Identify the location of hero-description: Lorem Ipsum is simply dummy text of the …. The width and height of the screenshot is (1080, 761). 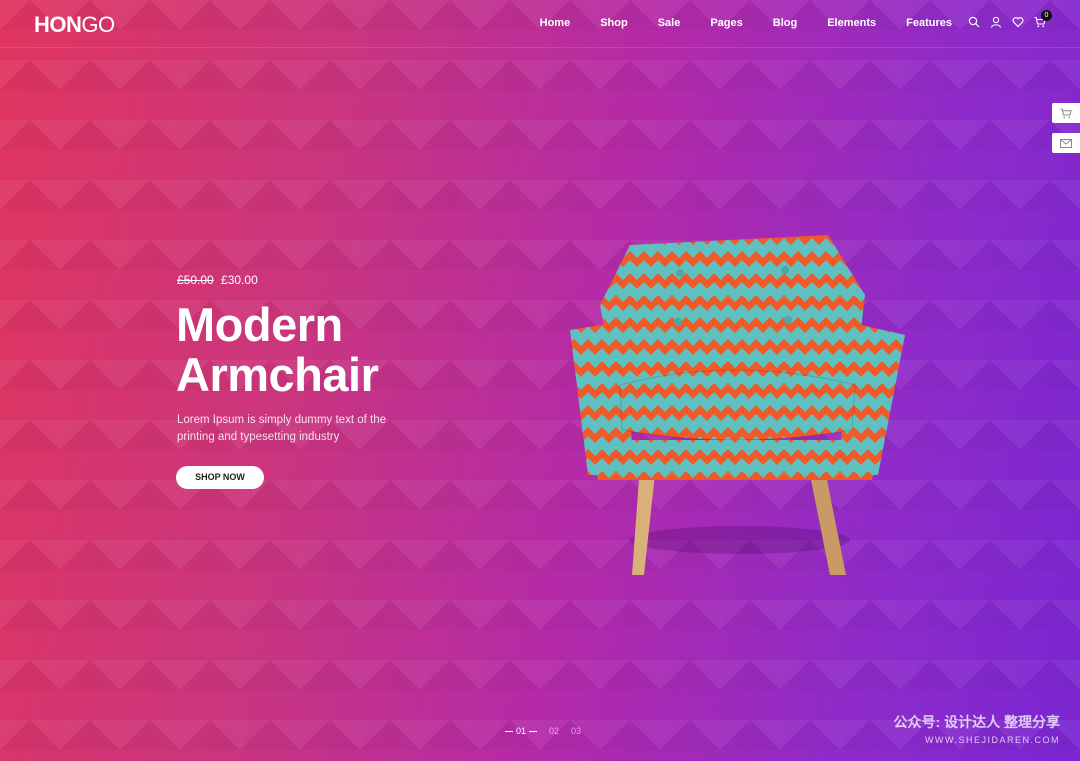
(292, 429).